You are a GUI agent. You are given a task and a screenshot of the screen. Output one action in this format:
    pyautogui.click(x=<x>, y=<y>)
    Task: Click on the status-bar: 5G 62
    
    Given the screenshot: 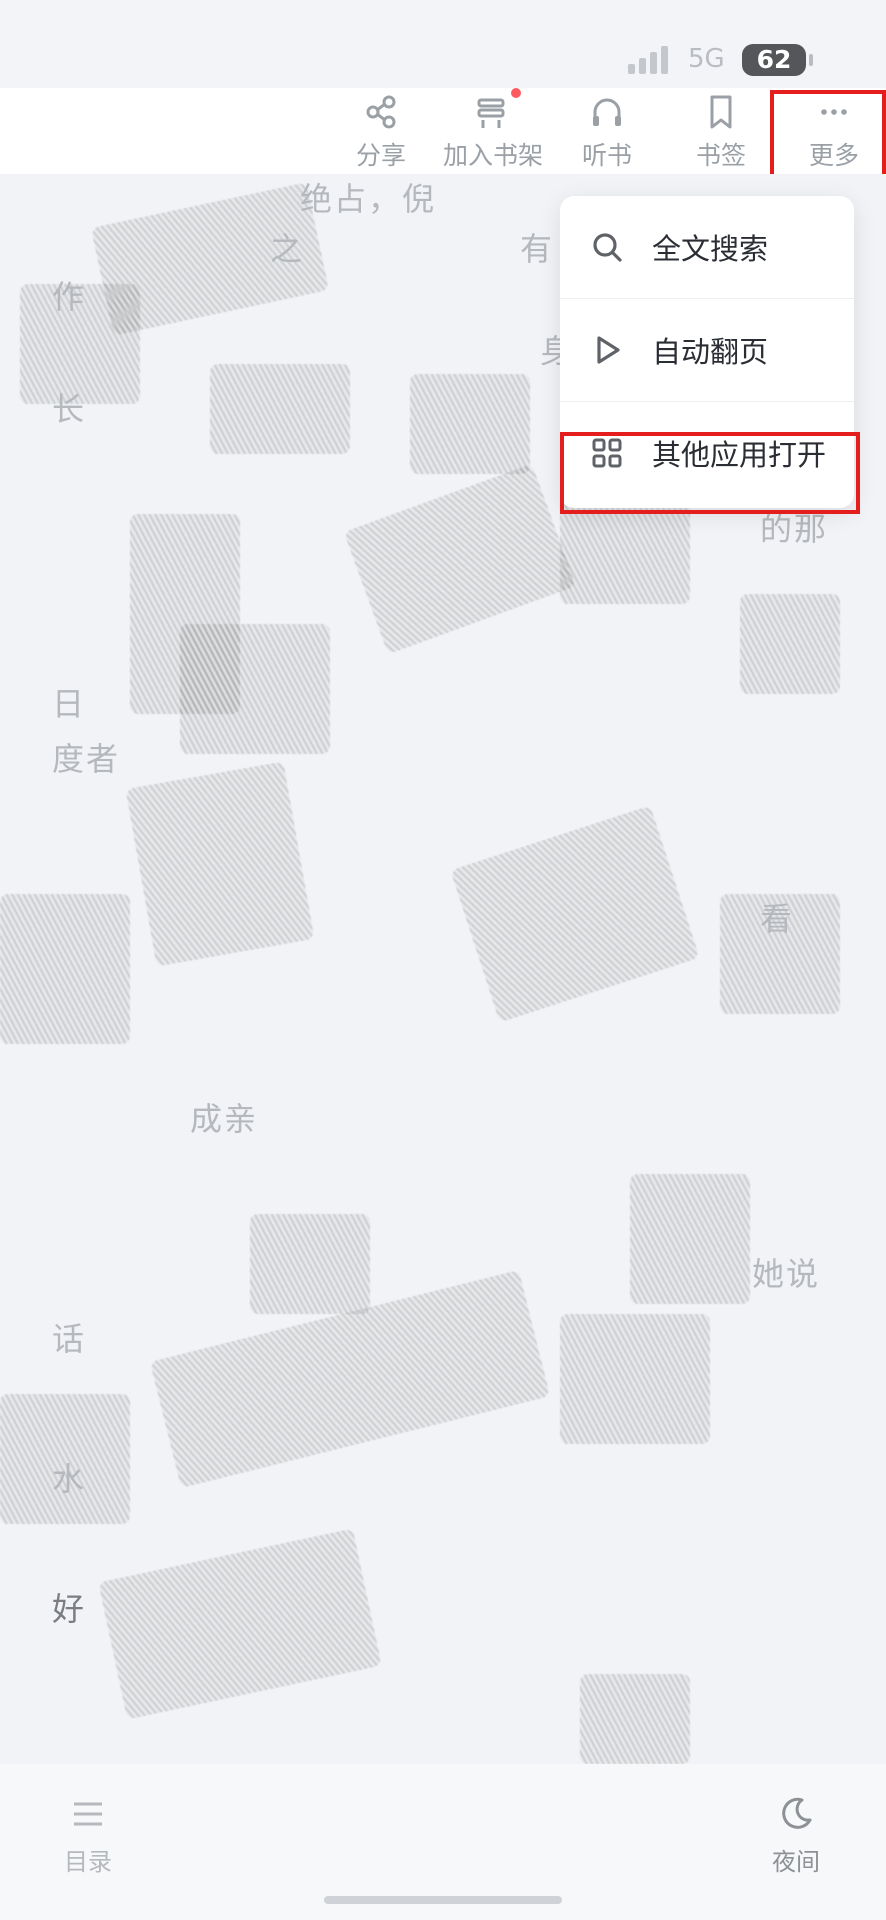 What is the action you would take?
    pyautogui.click(x=443, y=44)
    